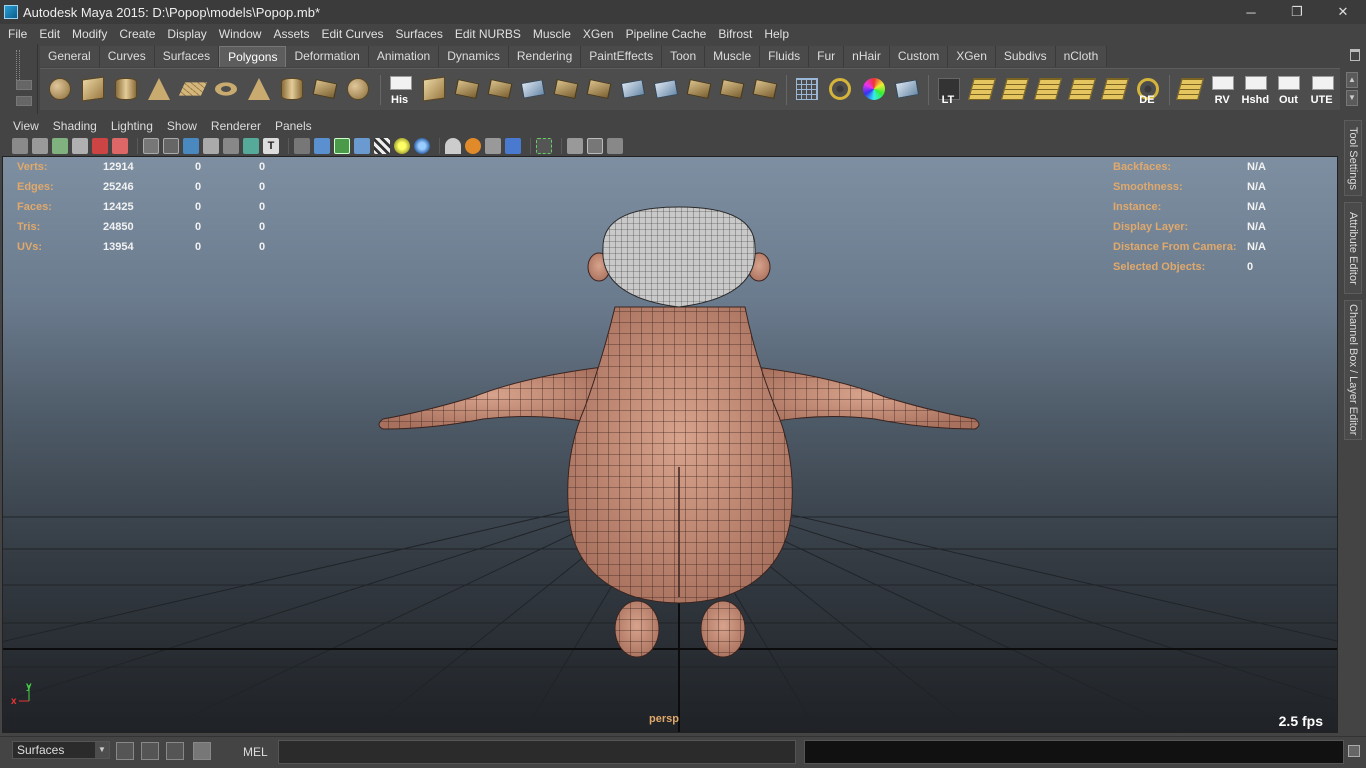 This screenshot has width=1366, height=768. What do you see at coordinates (225, 90) in the screenshot?
I see `poly-torus-icon` at bounding box center [225, 90].